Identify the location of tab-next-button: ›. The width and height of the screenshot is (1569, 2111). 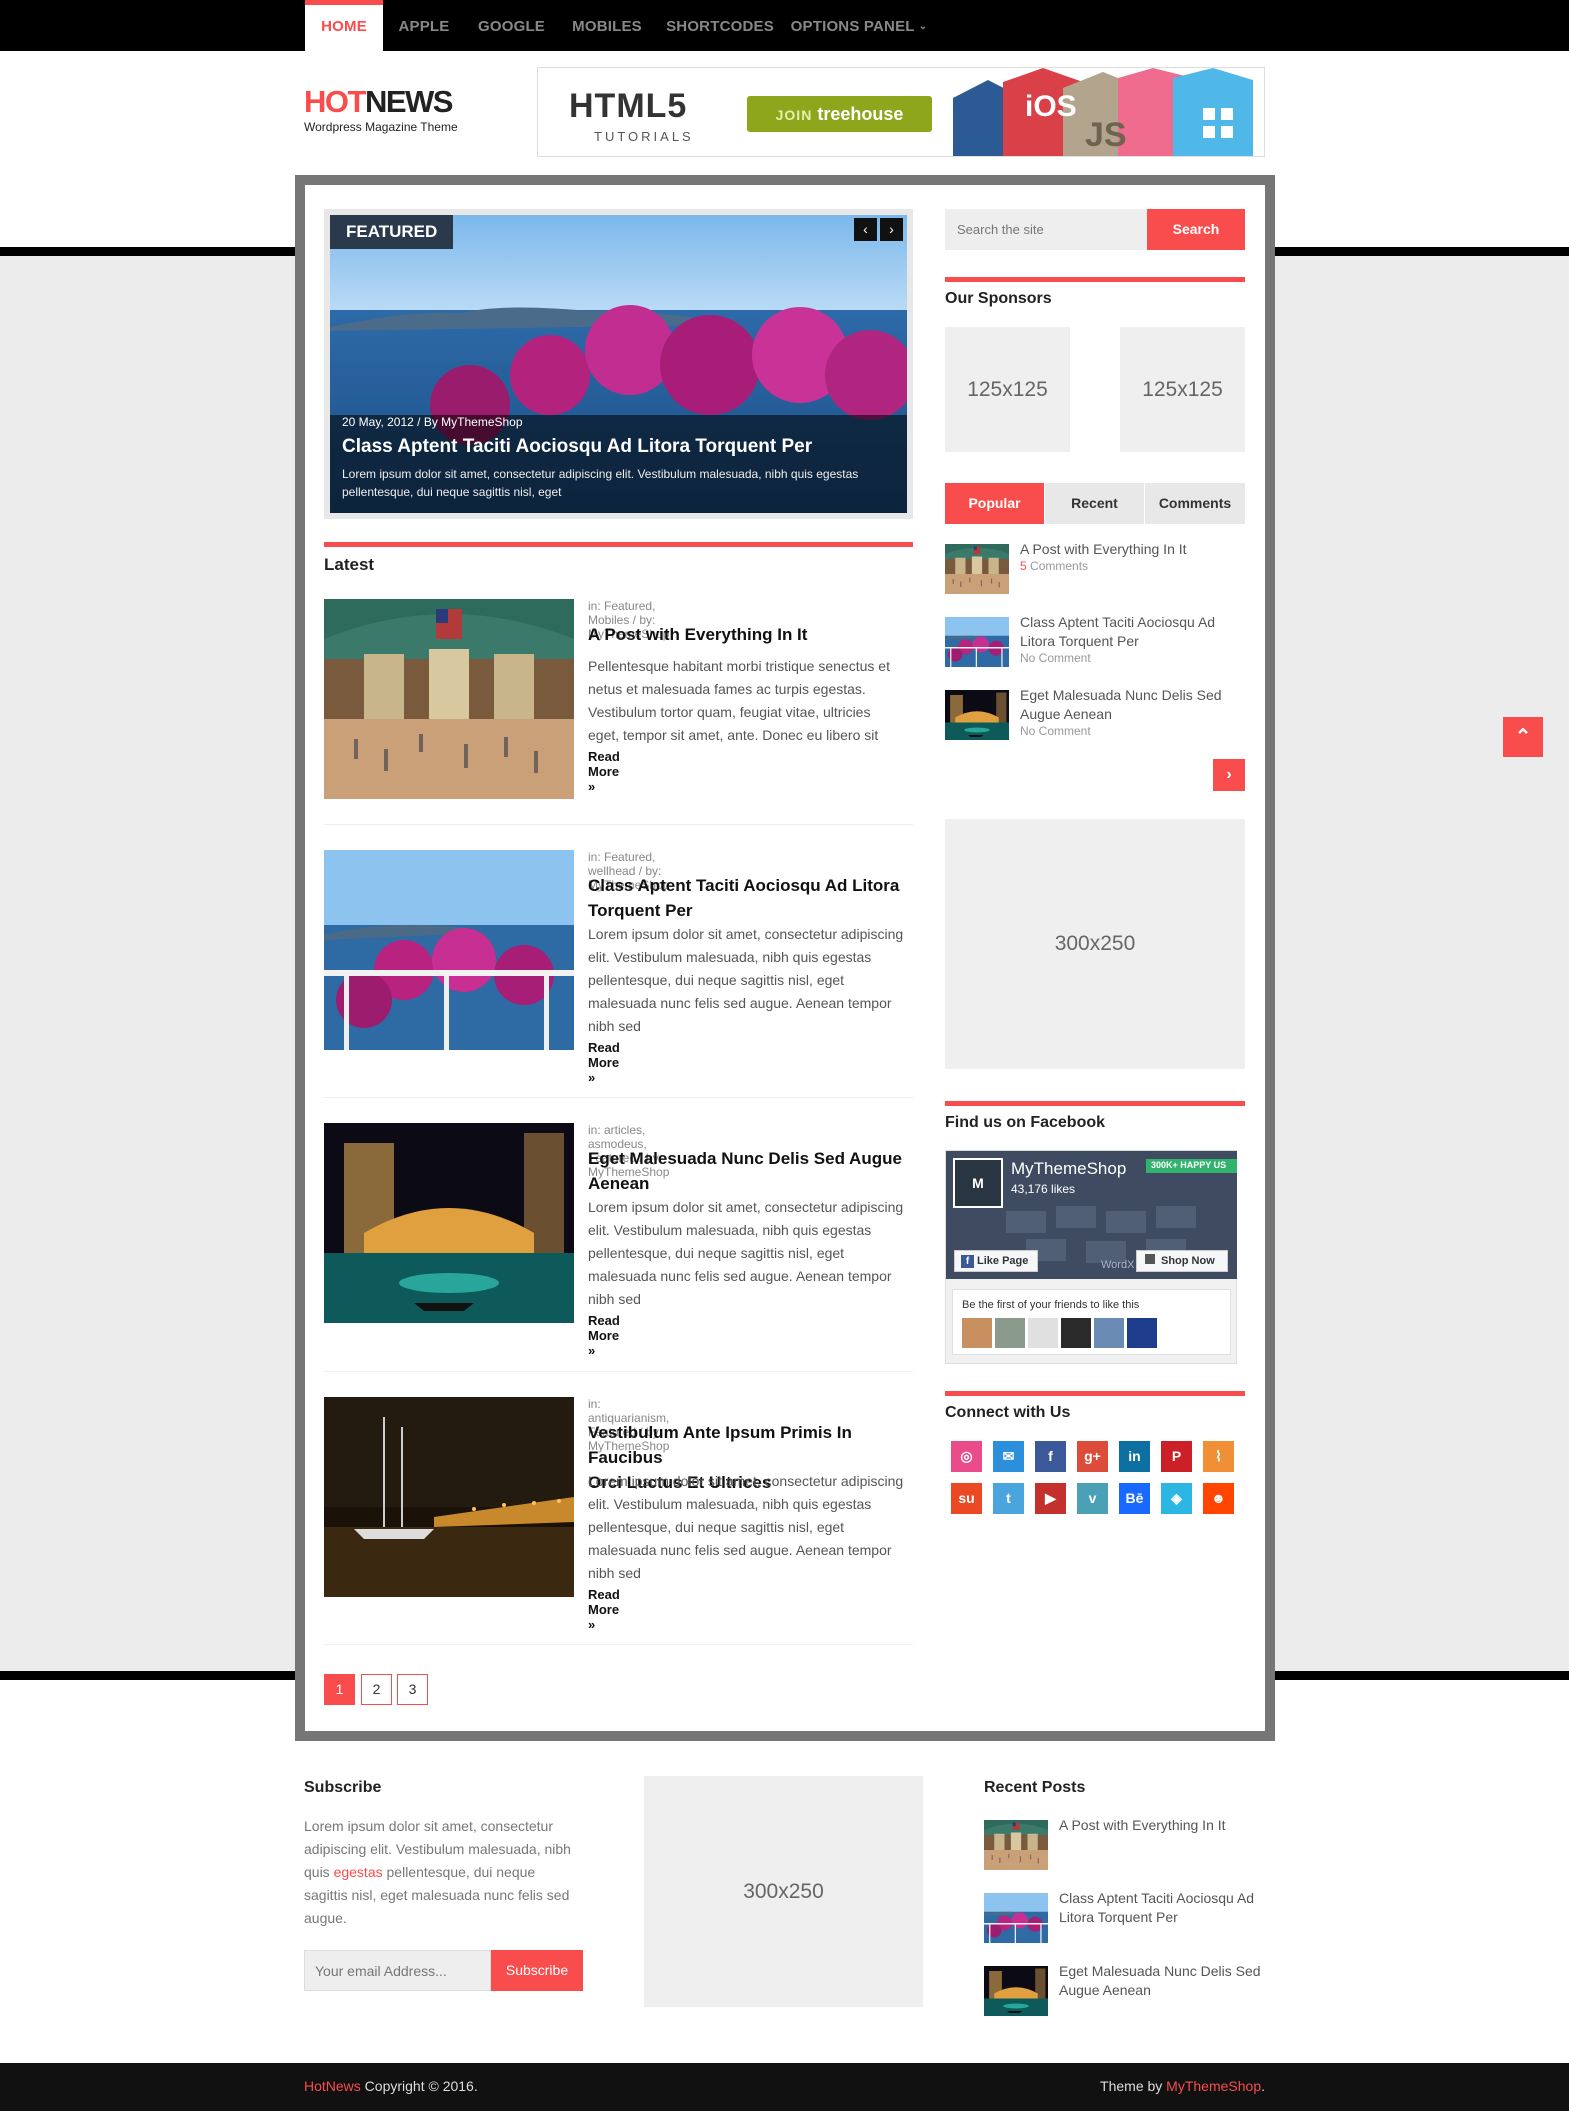
(1229, 775).